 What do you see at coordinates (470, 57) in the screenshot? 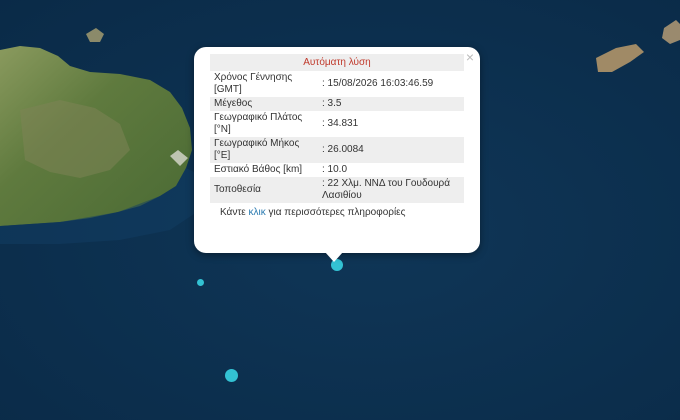
I see `close-icon: ×` at bounding box center [470, 57].